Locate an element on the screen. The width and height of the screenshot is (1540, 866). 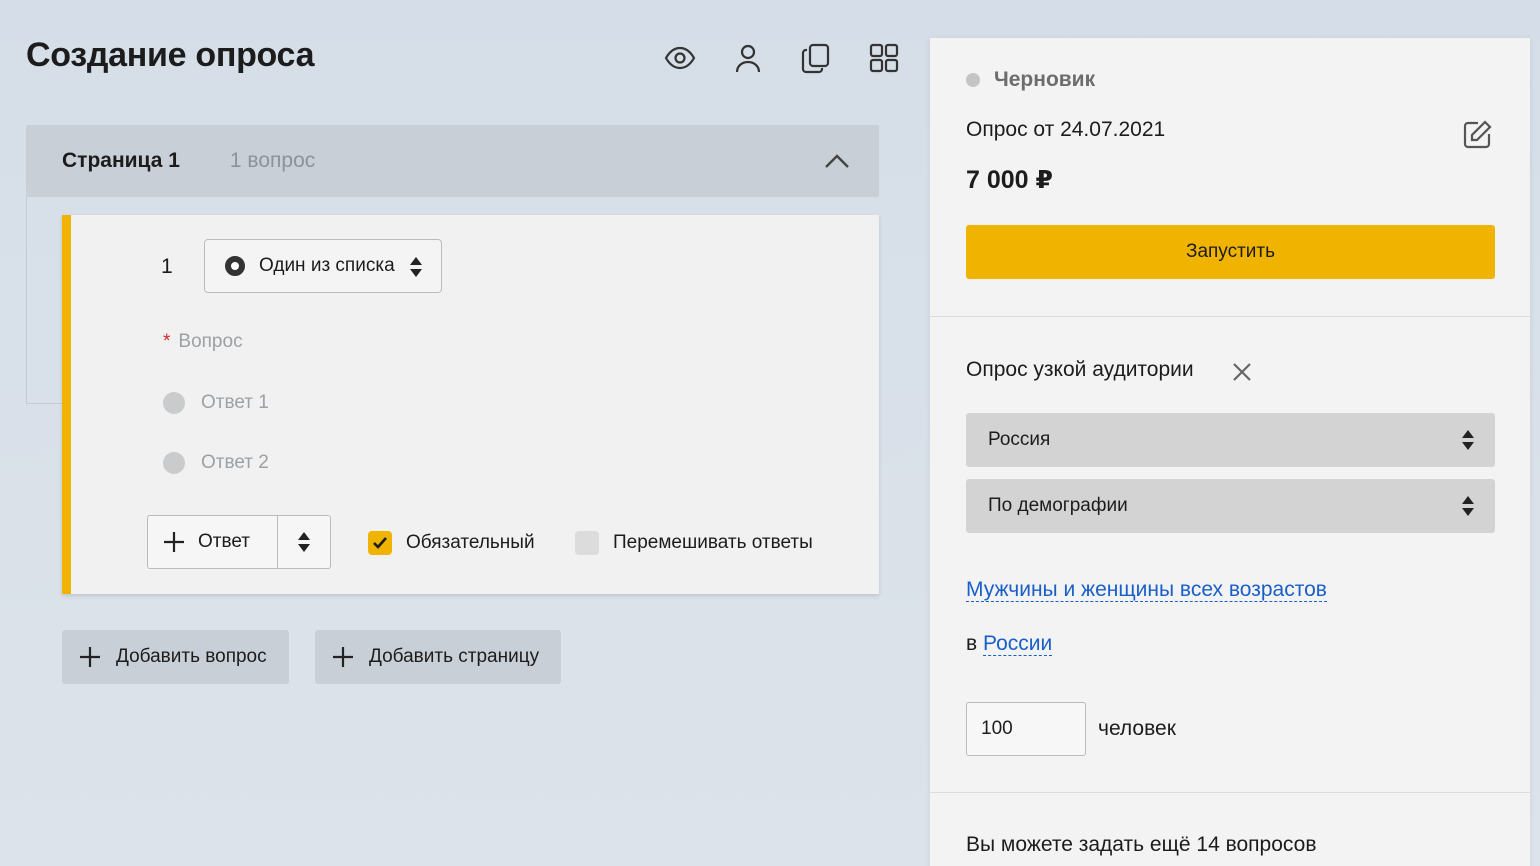
answer-type-dropdown is located at coordinates (303, 542).